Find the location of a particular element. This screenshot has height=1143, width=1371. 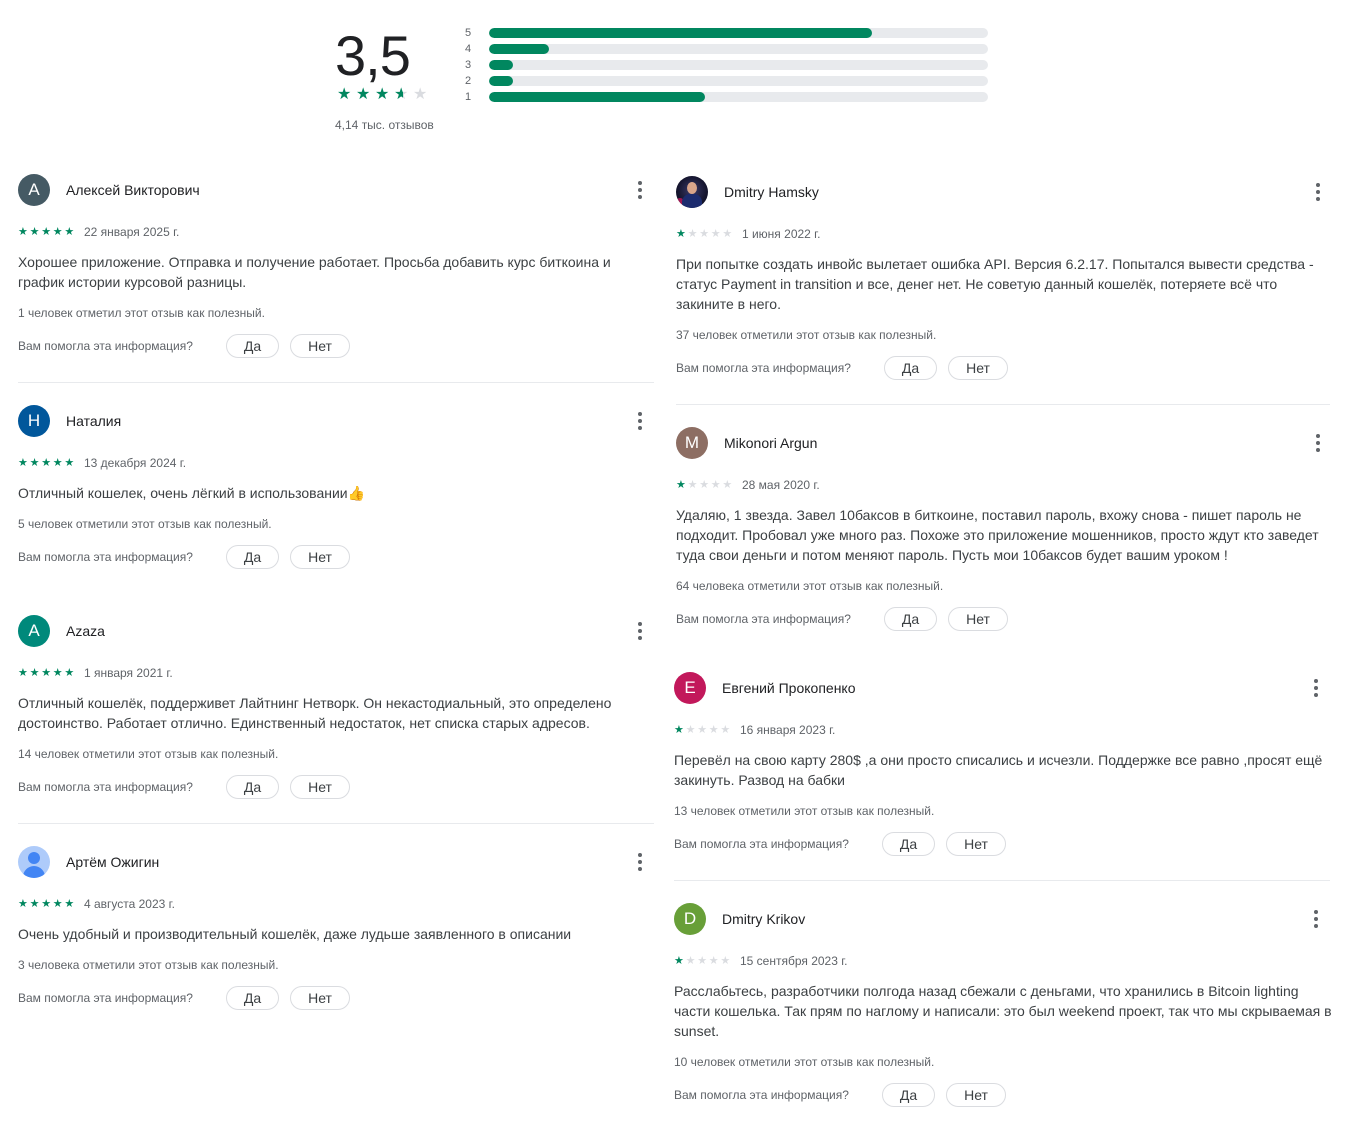

rating-bar-label: 5 is located at coordinates (468, 33).